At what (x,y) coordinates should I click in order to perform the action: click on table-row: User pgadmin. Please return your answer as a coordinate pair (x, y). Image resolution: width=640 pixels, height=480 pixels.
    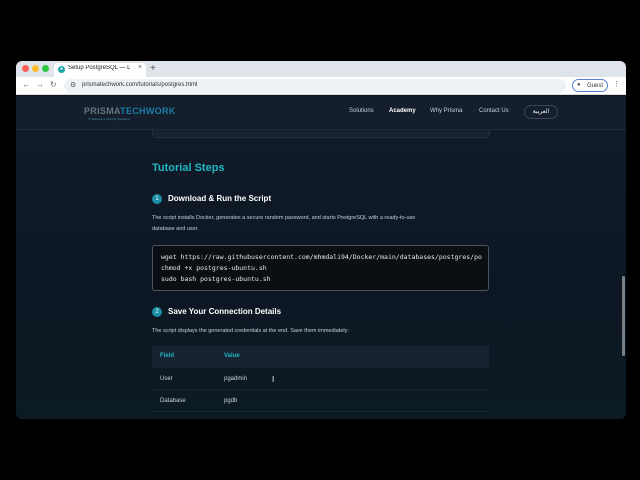
    Looking at the image, I should click on (320, 379).